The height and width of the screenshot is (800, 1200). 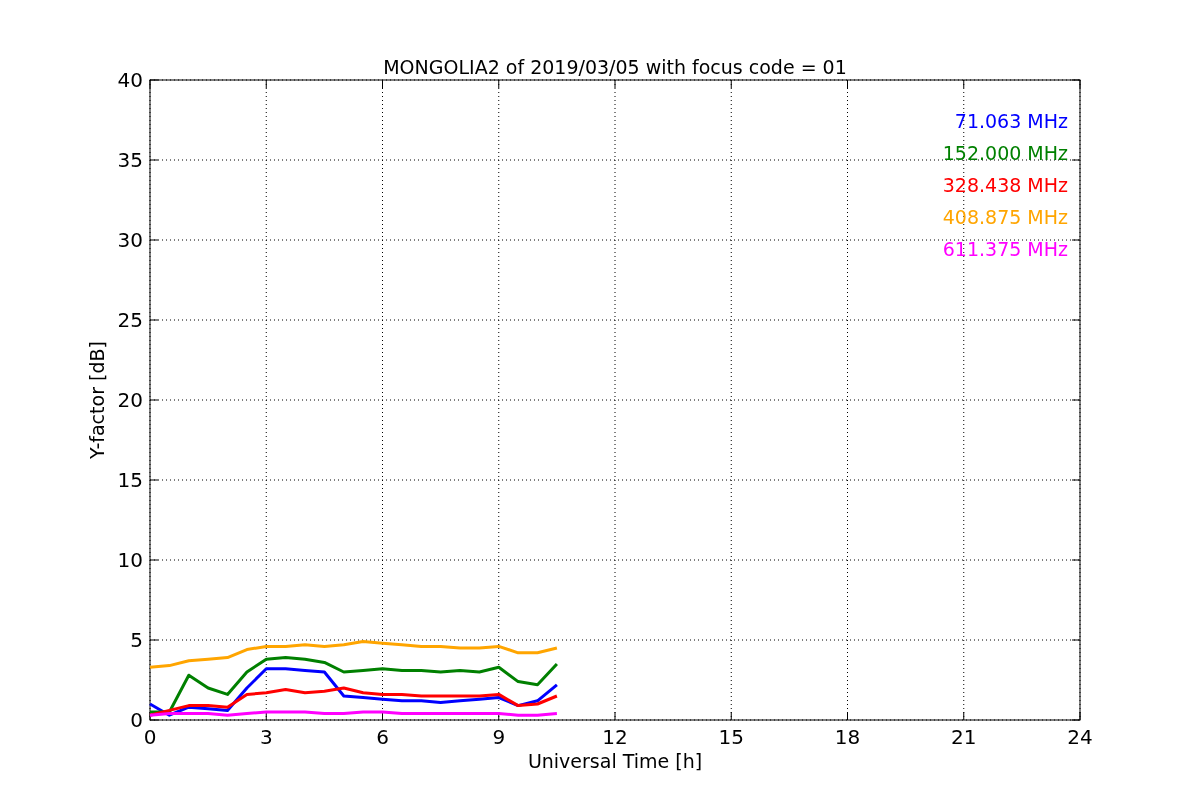 I want to click on x-tick-label: 3, so click(x=266, y=737).